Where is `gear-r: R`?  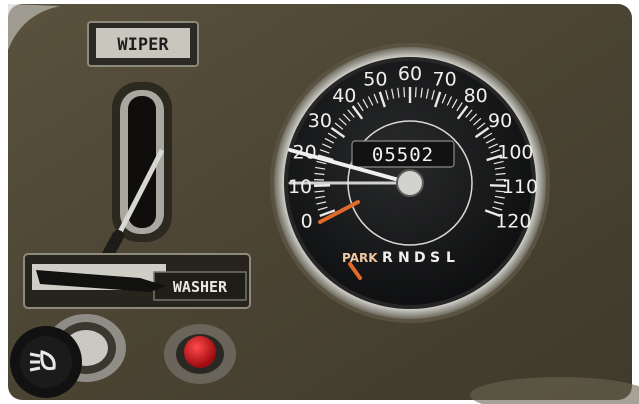 gear-r: R is located at coordinates (387, 258).